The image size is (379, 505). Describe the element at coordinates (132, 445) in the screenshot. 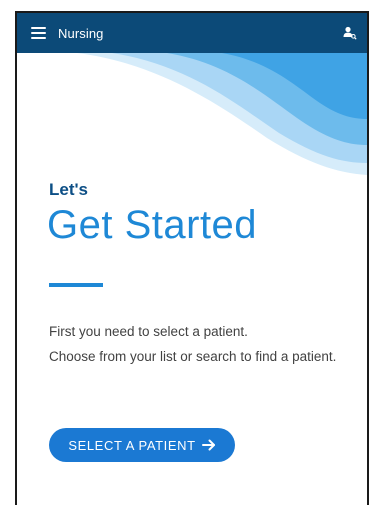

I see `select-patient-label: SELECT A PATIENT` at that location.